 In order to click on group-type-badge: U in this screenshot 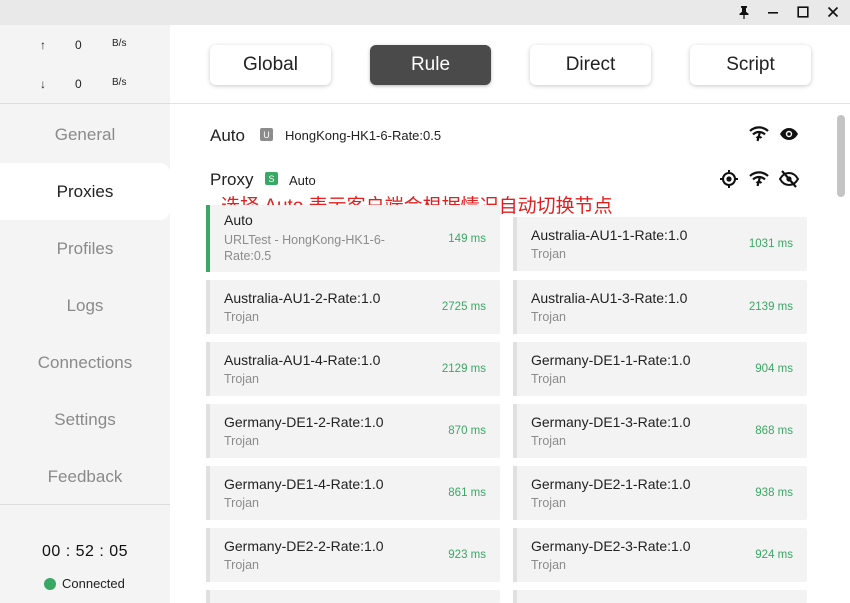, I will do `click(266, 134)`.